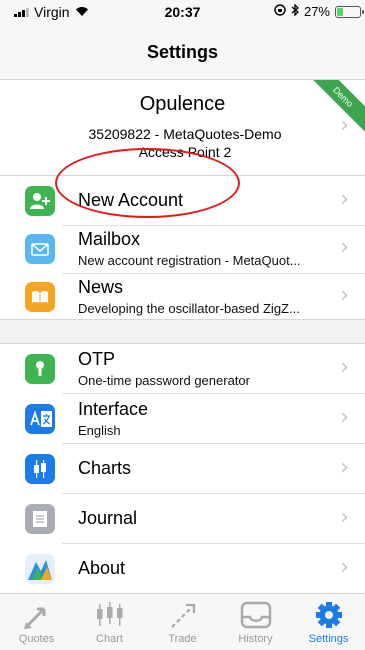 The image size is (365, 650). Describe the element at coordinates (182, 12) in the screenshot. I see `status-bar: Virgin 20:37 27%` at that location.